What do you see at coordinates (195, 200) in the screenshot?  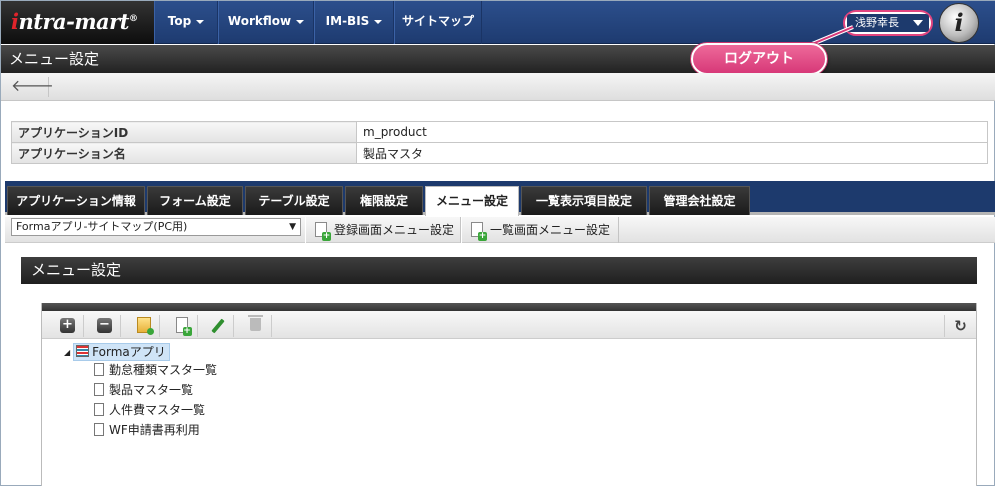 I see `tab-form-settings: フォーム設定` at bounding box center [195, 200].